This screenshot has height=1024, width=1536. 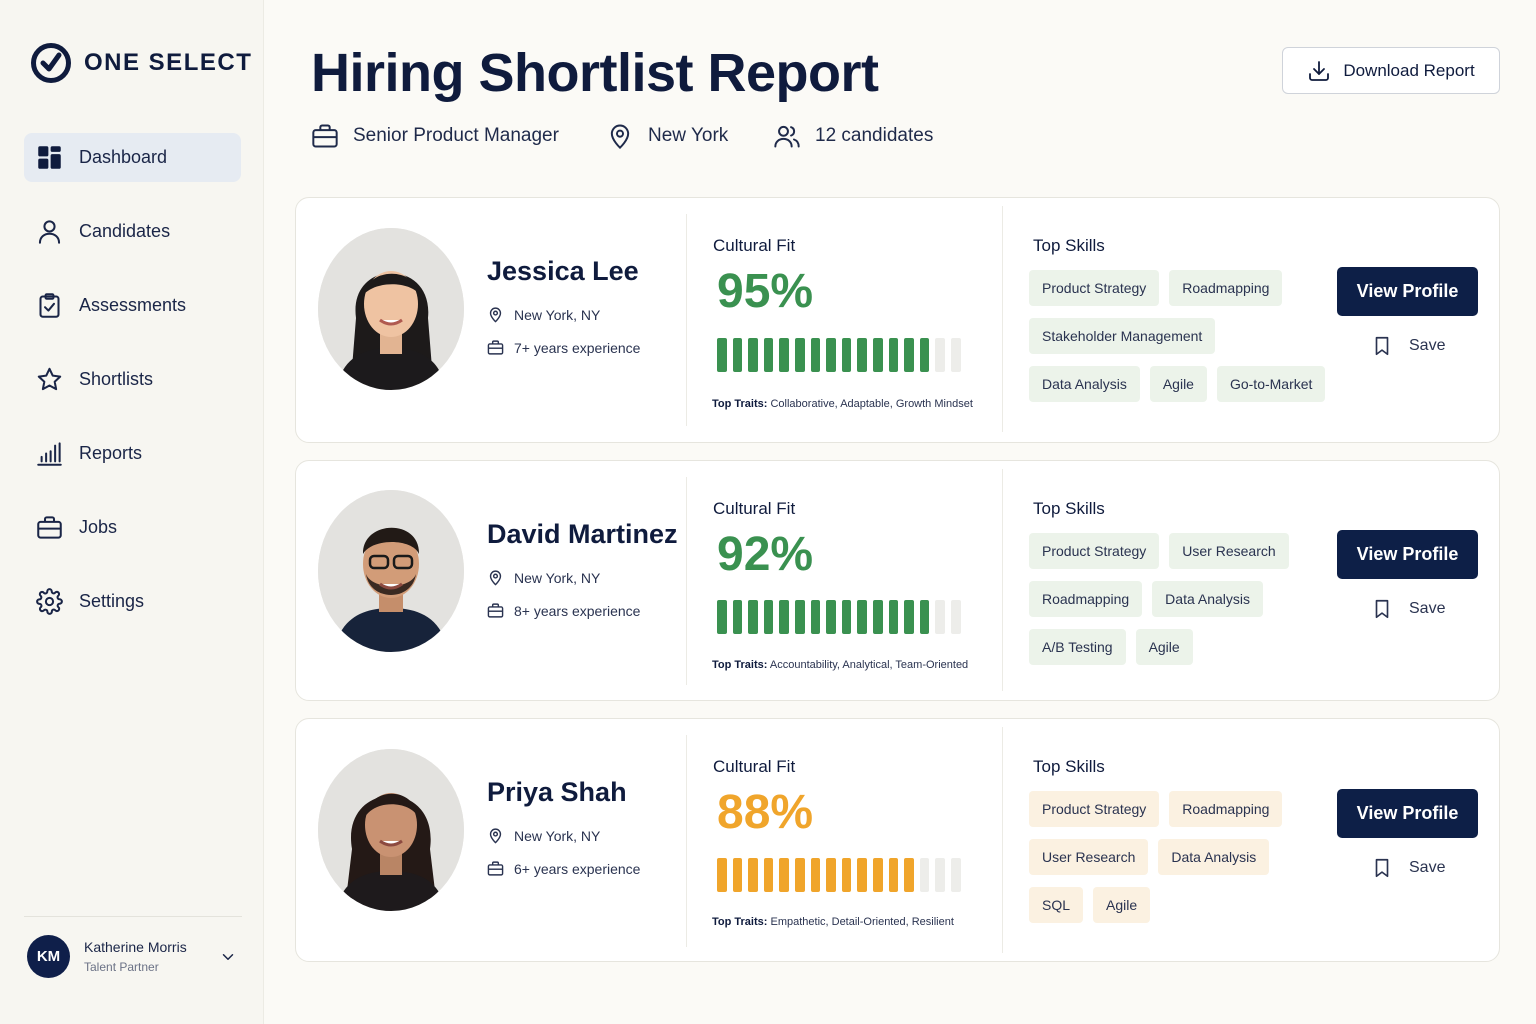 I want to click on users-icon, so click(x=787, y=136).